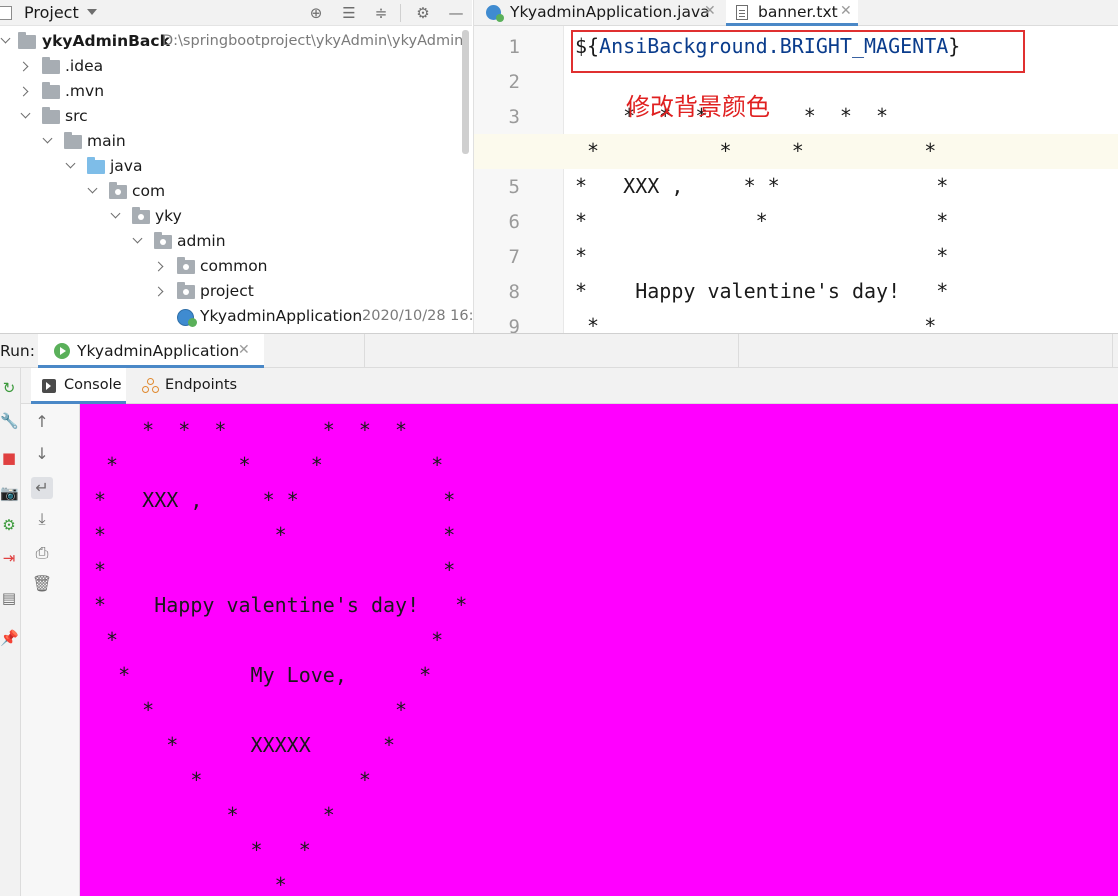  I want to click on code-line: * Happy valentine's day! *, so click(761, 291).